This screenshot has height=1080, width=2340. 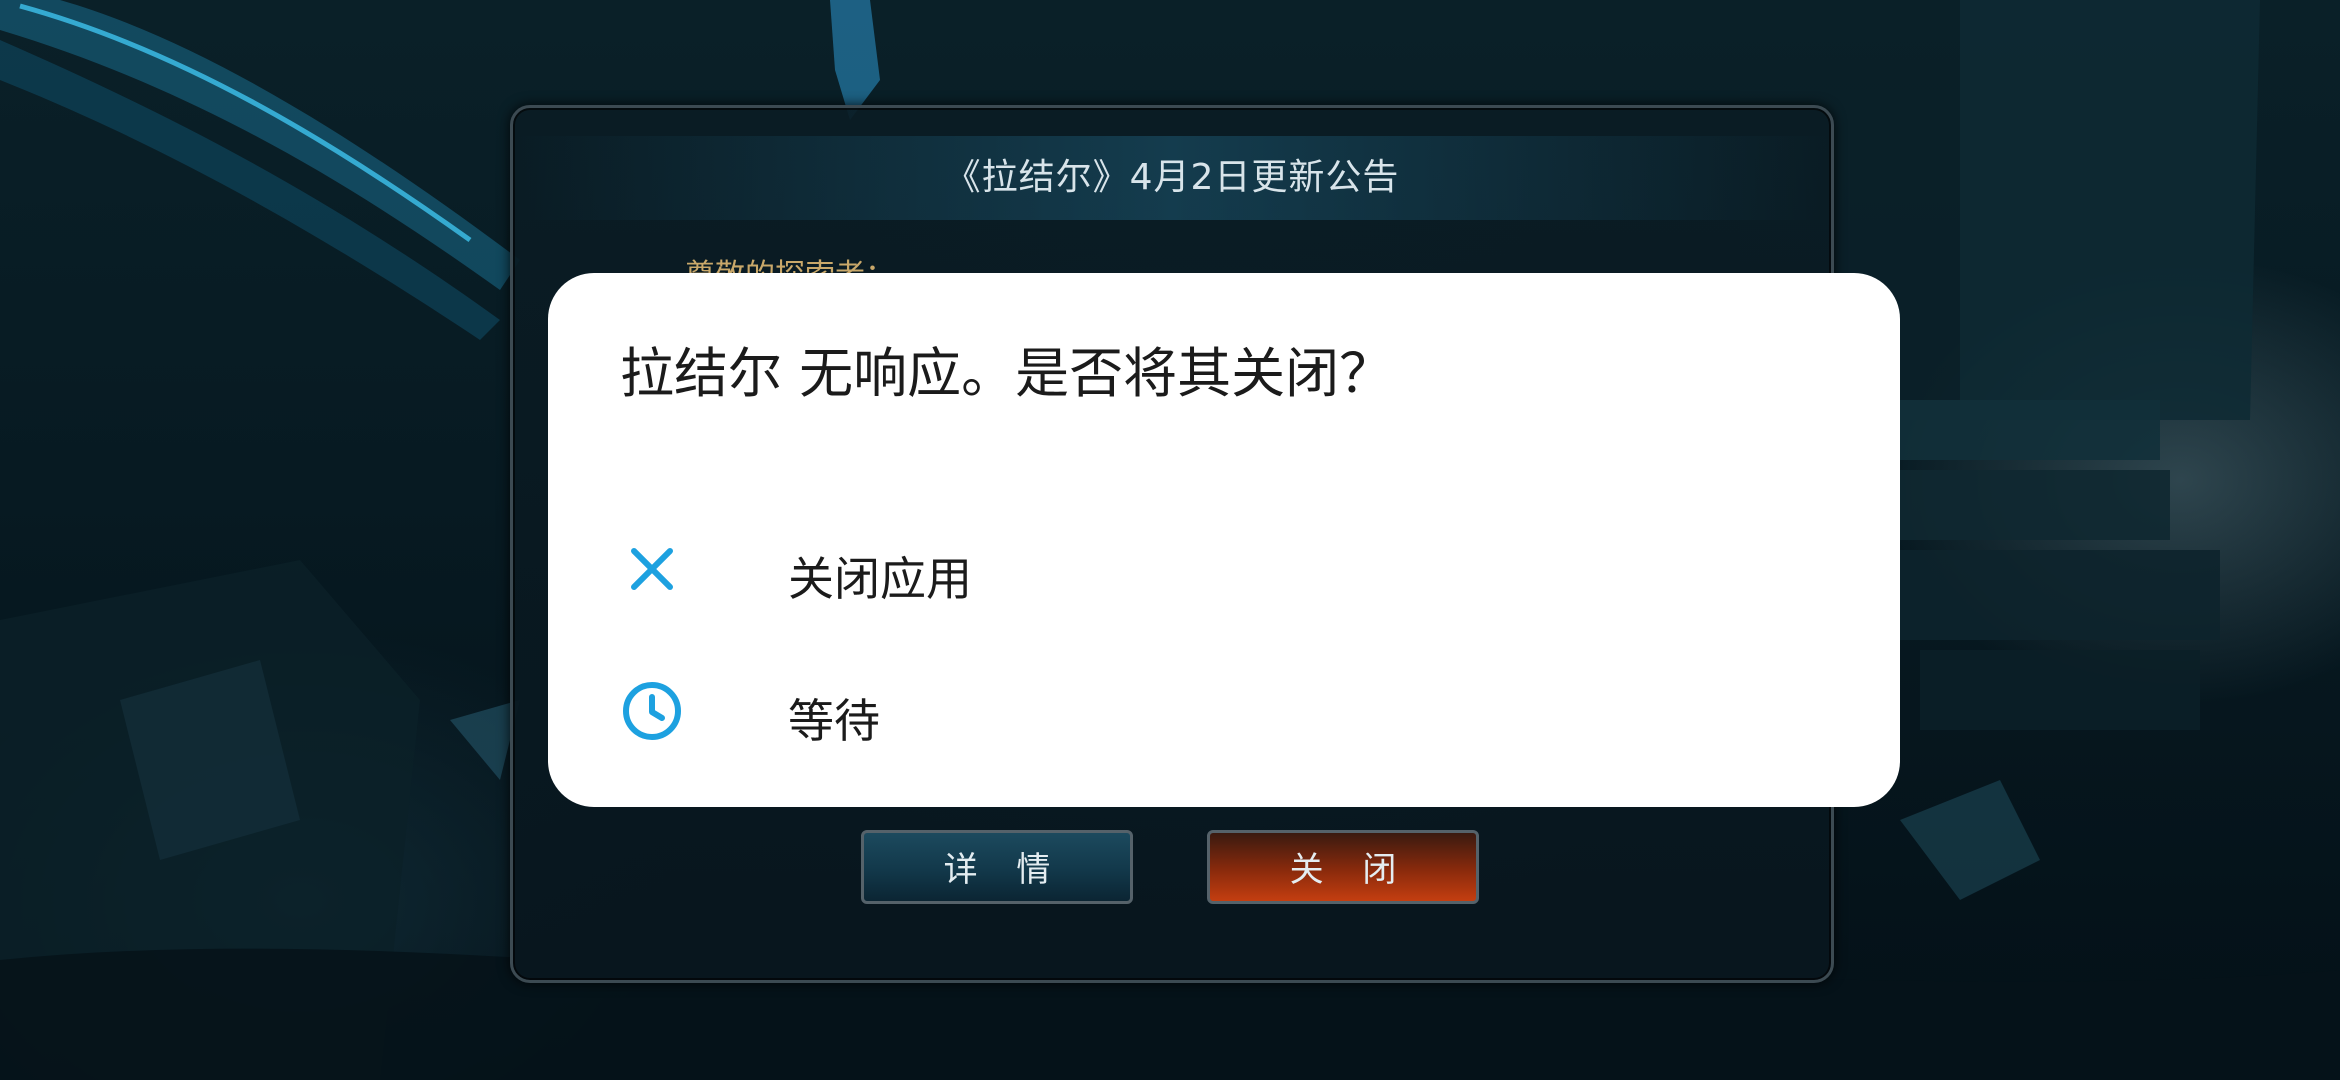 I want to click on notice-close-button: 关 闭, so click(x=1343, y=867).